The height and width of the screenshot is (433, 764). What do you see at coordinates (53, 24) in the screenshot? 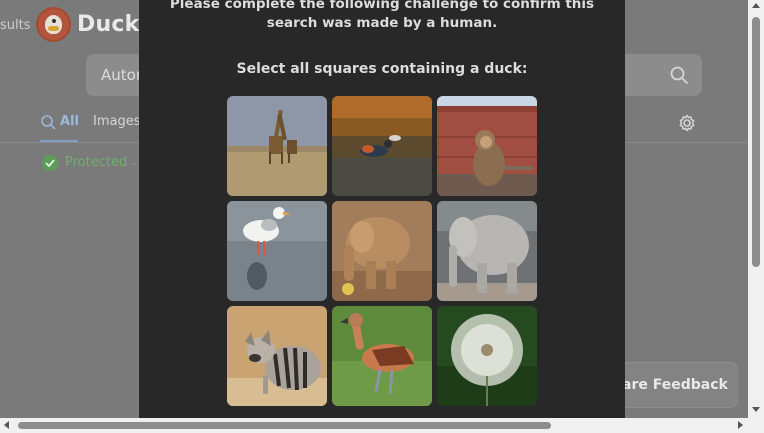
I see `duckduckgo-logo-icon` at bounding box center [53, 24].